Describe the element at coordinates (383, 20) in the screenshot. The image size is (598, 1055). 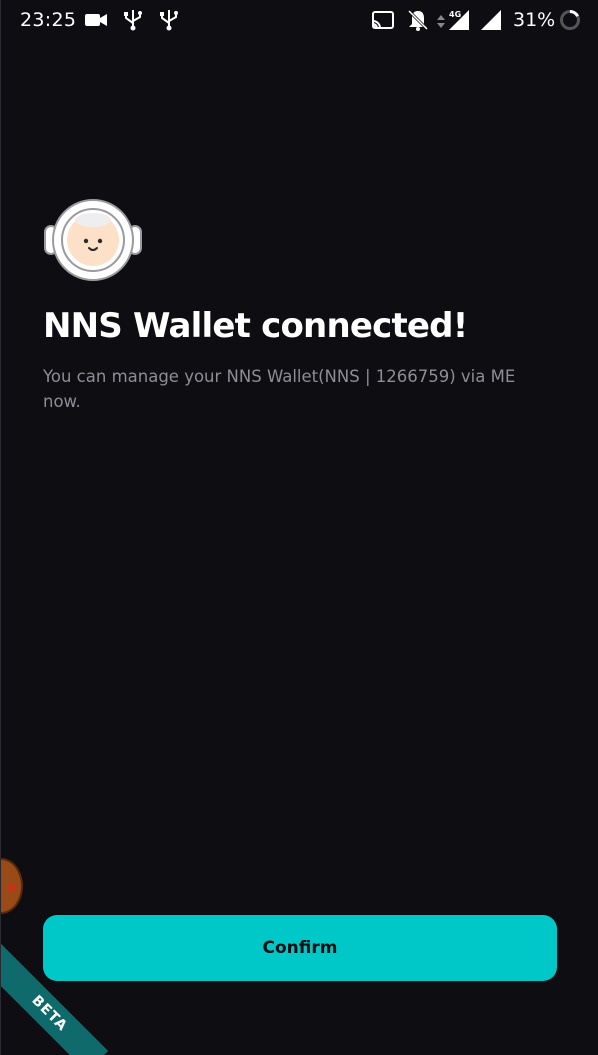
I see `cast-icon` at that location.